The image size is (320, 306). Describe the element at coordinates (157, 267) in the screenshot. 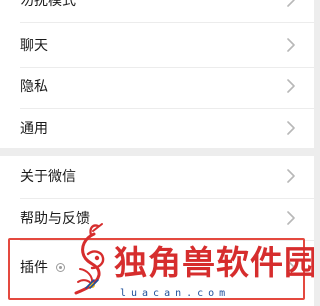

I see `settings-item-plugins: 插件` at that location.